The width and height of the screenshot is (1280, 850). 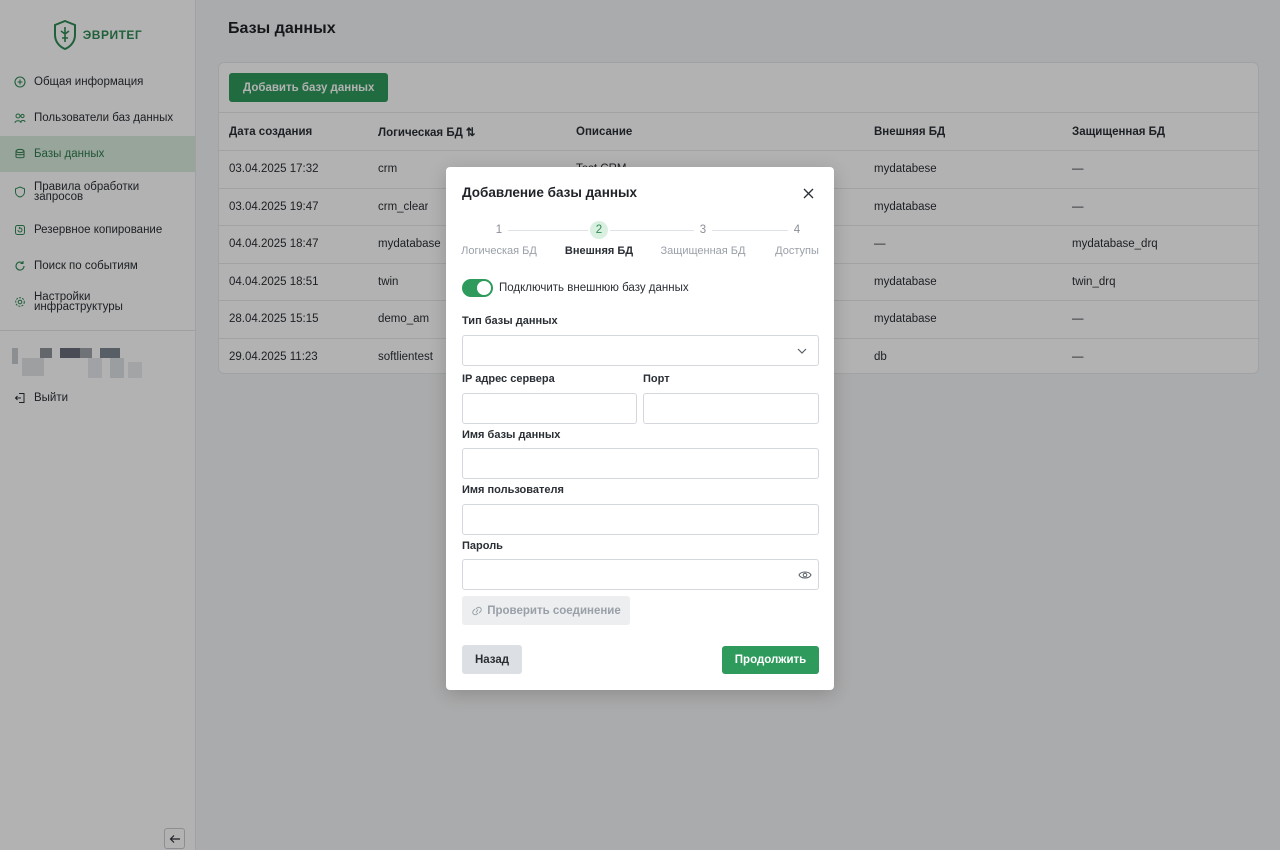 What do you see at coordinates (482, 546) in the screenshot?
I see `password-label: Пароль` at bounding box center [482, 546].